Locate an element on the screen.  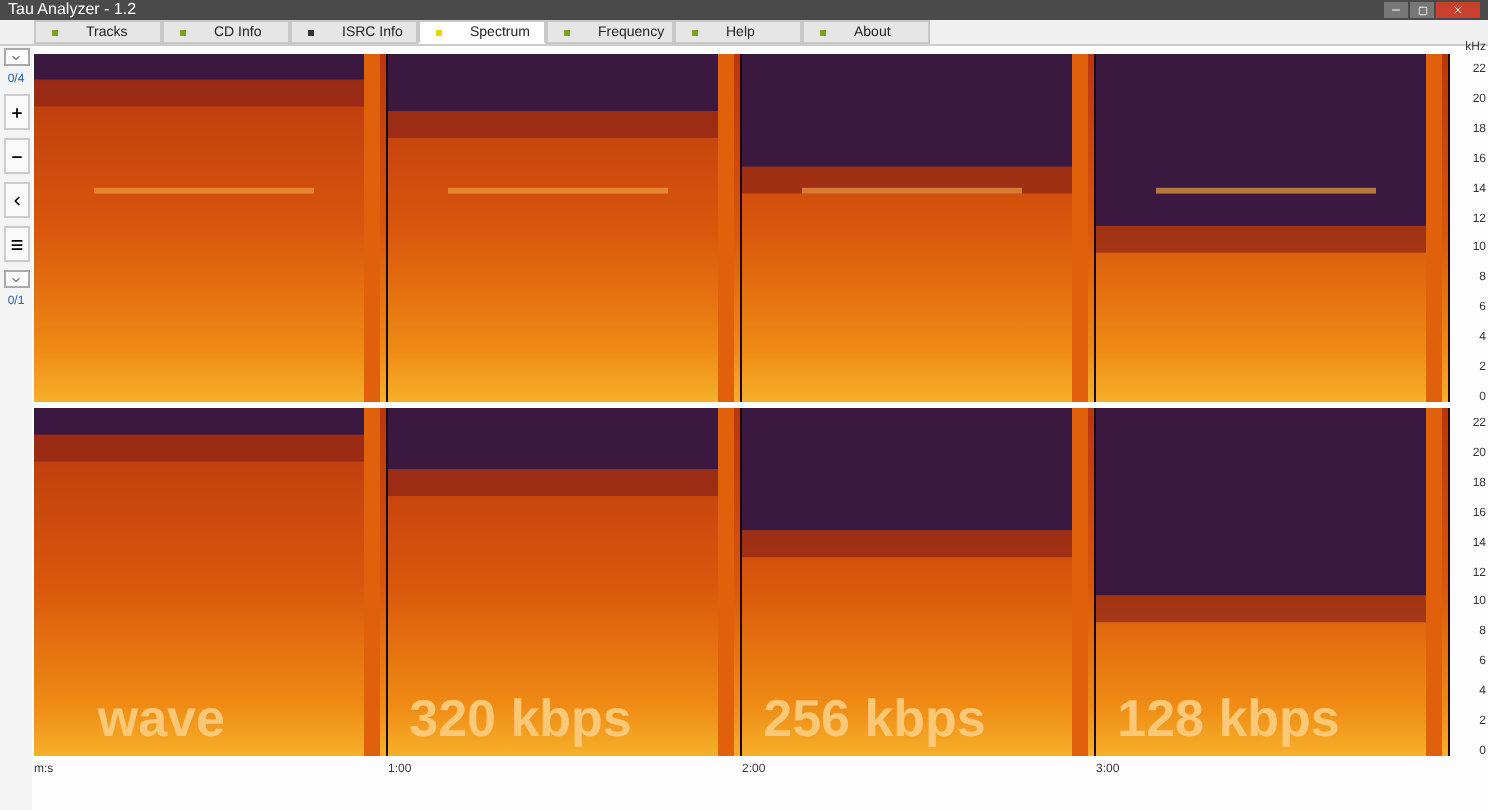
minimize-button is located at coordinates (1396, 10).